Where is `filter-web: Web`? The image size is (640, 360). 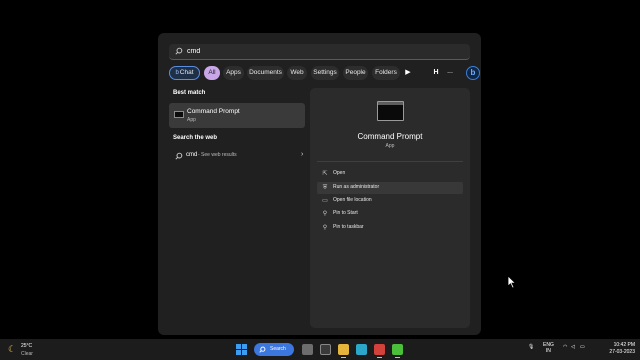 filter-web: Web is located at coordinates (297, 73).